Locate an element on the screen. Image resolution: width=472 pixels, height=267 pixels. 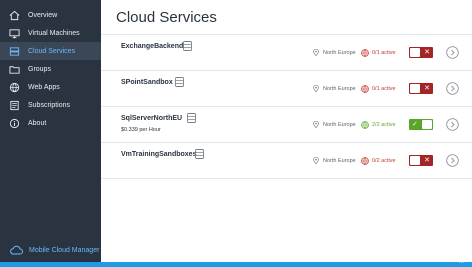
sidebar-item-groups: Groups is located at coordinates (50, 69).